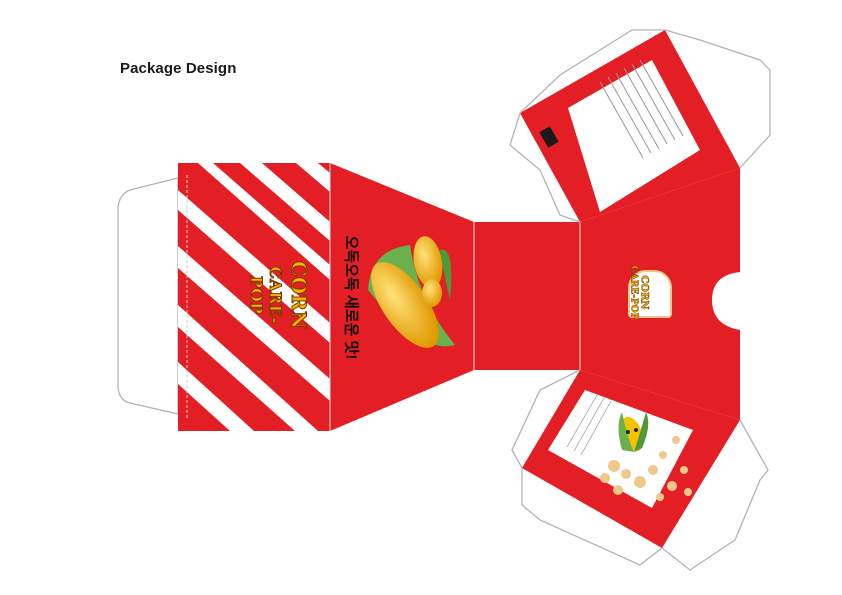 This screenshot has height=595, width=842. I want to click on front-brand: CORN CARE-POP, so click(256, 295).